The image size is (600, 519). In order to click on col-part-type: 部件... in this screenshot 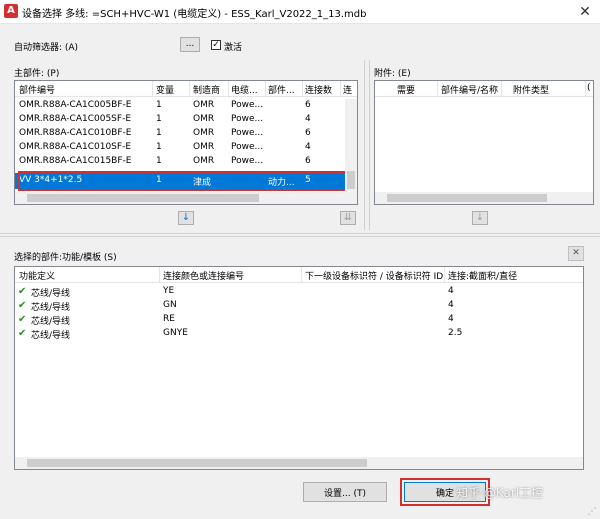, I will do `click(284, 89)`.